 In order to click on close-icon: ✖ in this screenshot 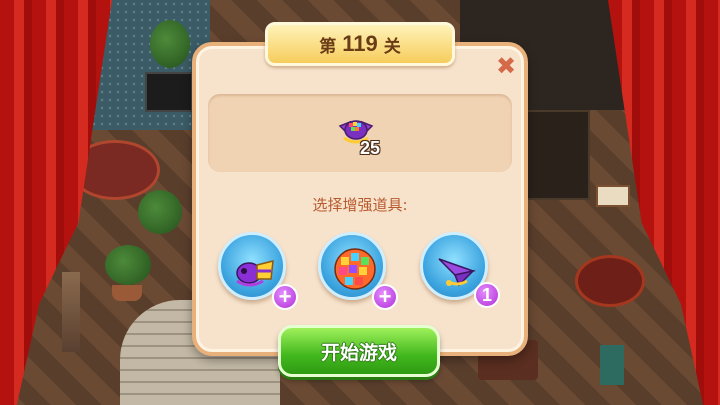, I will do `click(506, 66)`.